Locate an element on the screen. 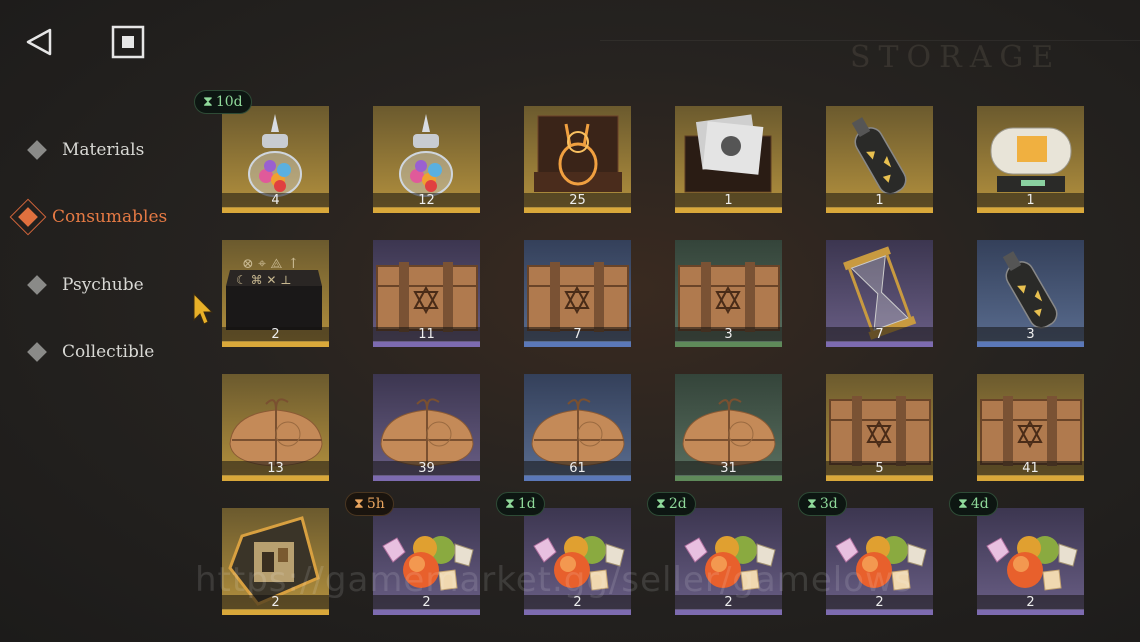 The width and height of the screenshot is (1140, 642). item-count: 25 is located at coordinates (577, 200).